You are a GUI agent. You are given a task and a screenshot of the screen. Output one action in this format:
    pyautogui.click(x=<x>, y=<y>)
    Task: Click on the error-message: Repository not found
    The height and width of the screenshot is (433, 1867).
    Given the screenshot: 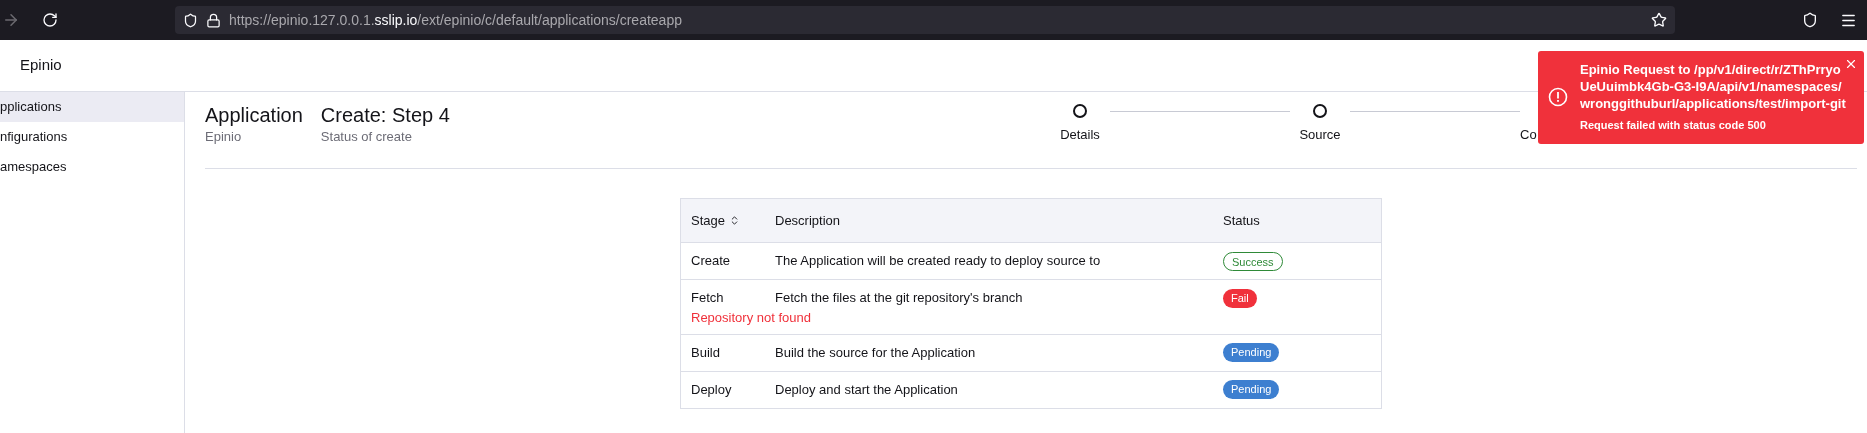 What is the action you would take?
    pyautogui.click(x=751, y=318)
    